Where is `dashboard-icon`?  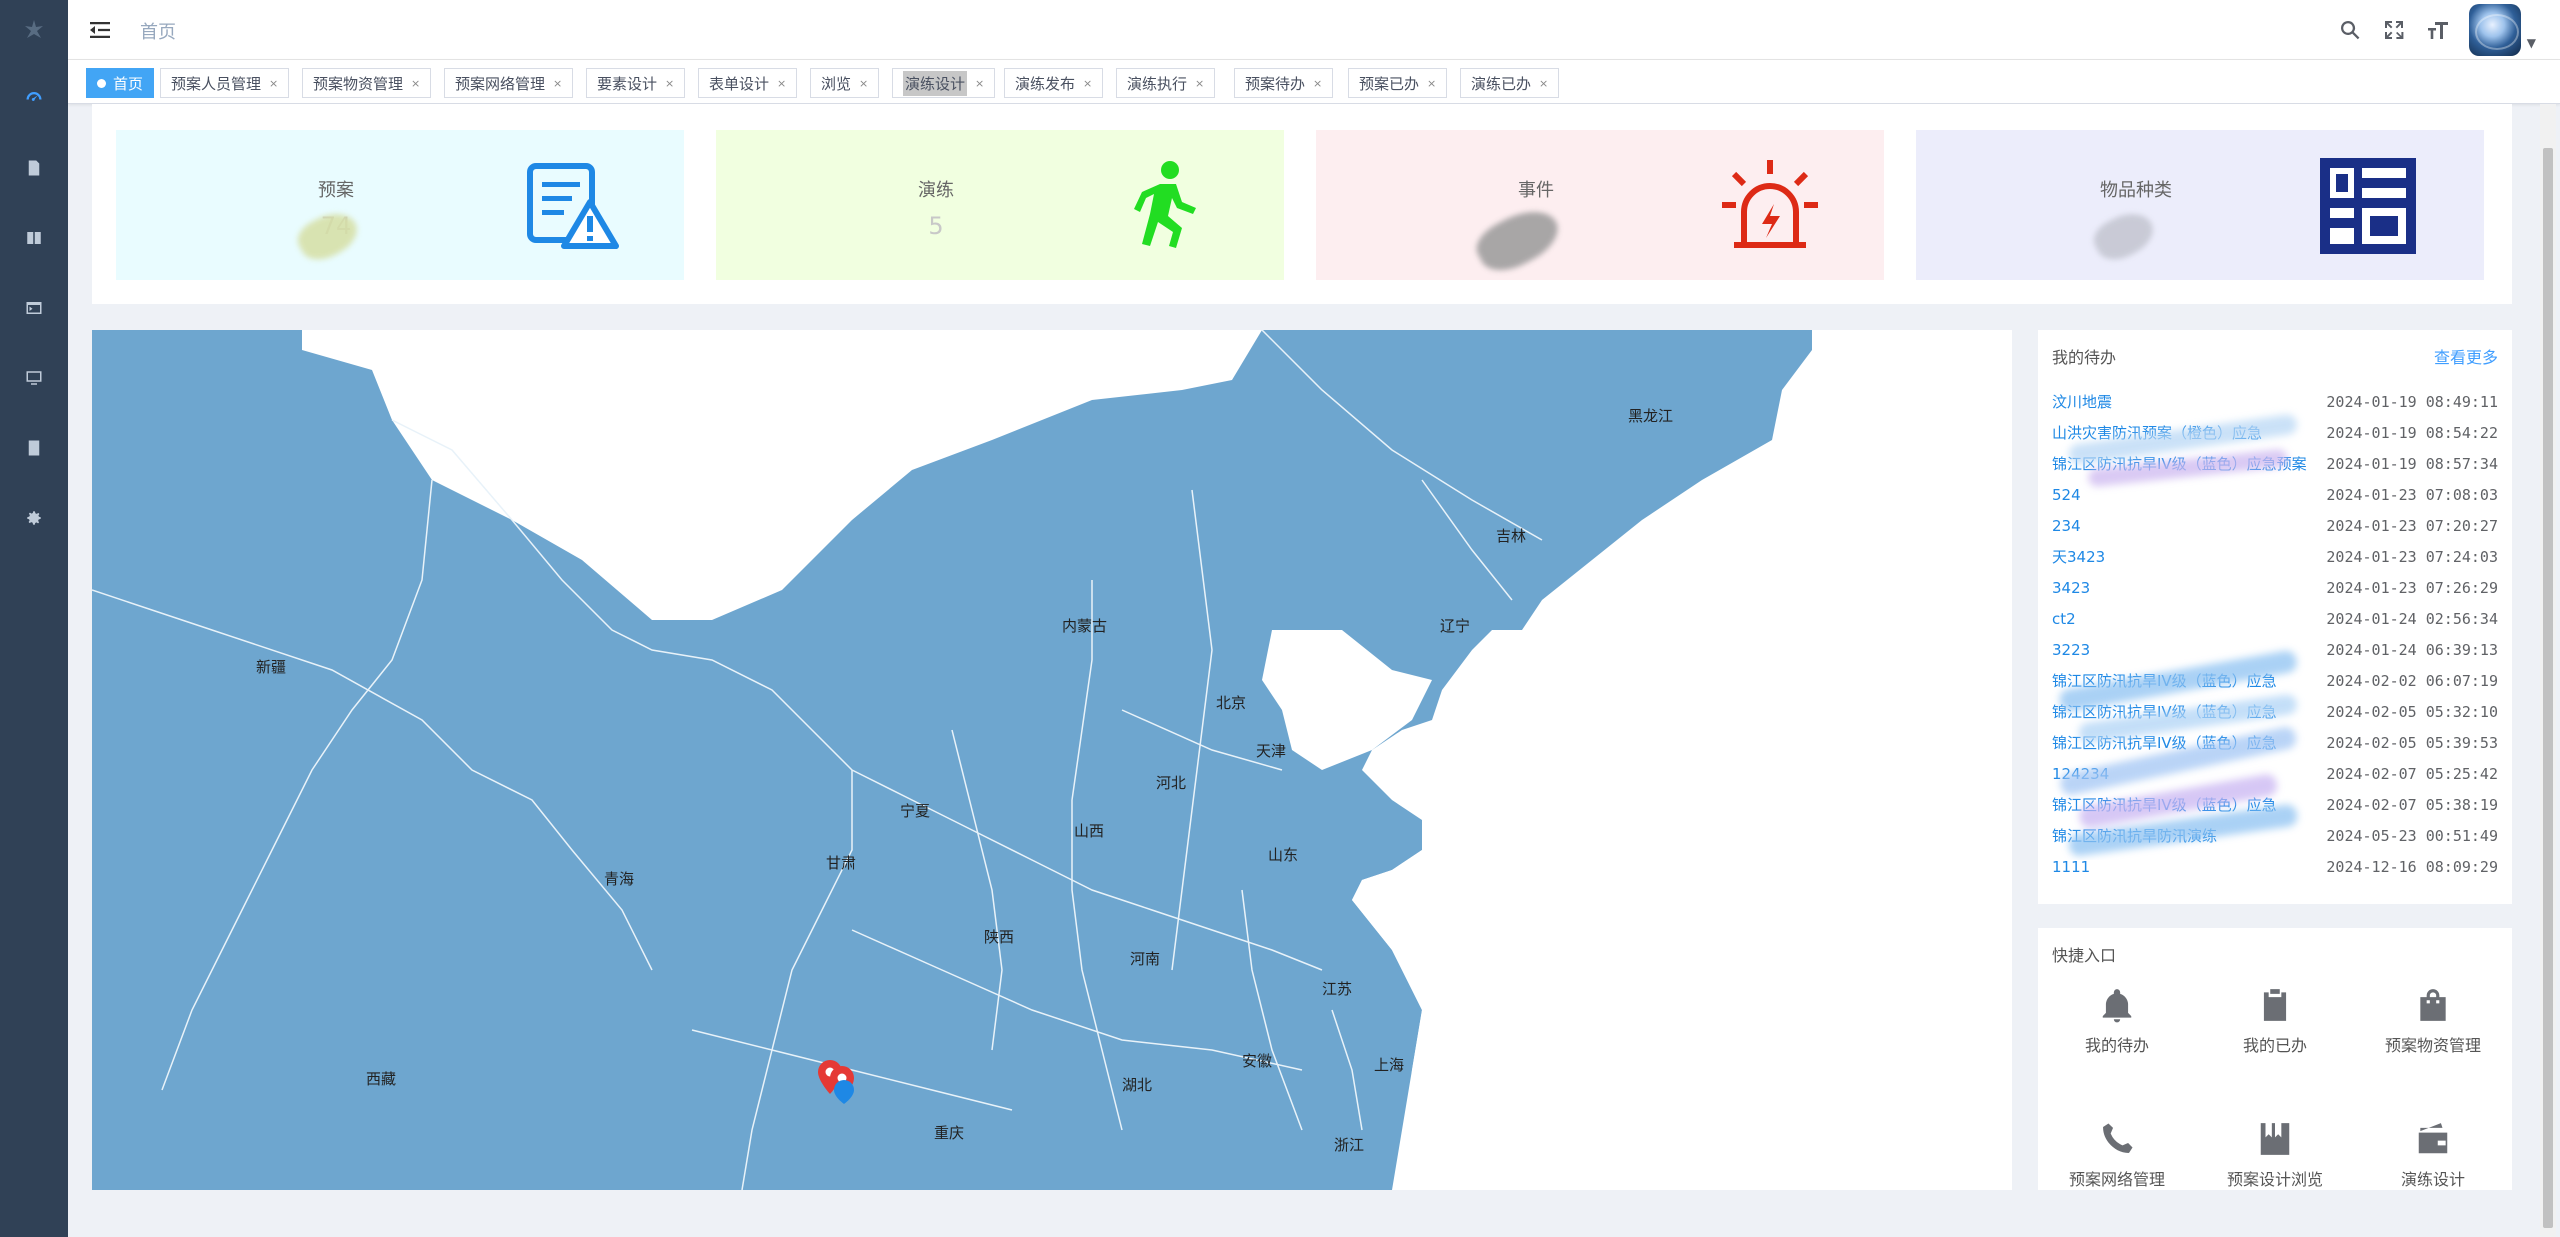 dashboard-icon is located at coordinates (34, 96).